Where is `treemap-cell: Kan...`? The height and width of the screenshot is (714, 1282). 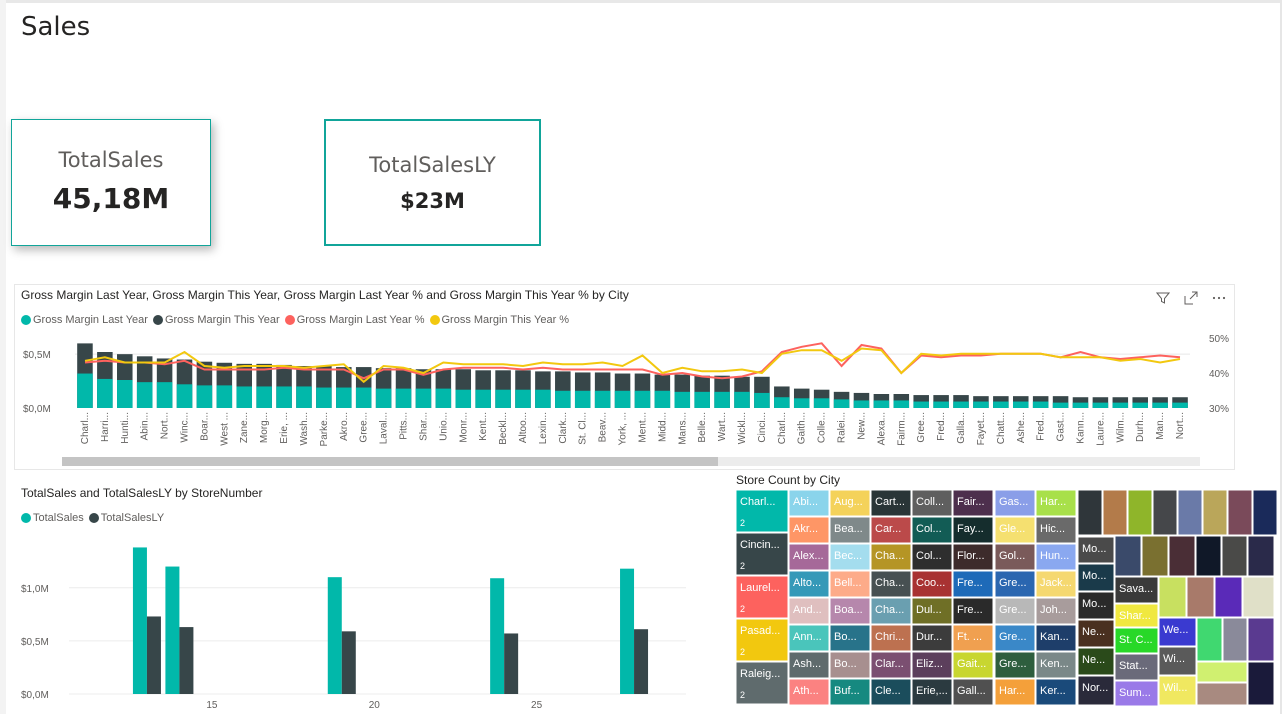
treemap-cell: Kan... is located at coordinates (1056, 638).